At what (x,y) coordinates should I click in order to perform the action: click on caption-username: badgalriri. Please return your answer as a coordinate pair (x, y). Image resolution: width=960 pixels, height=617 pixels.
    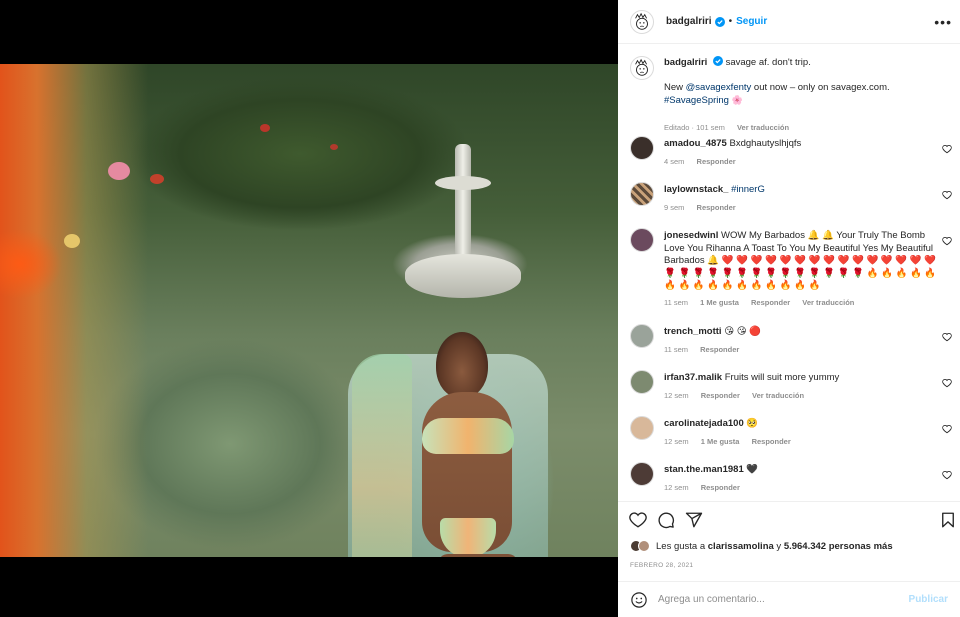
    Looking at the image, I should click on (685, 62).